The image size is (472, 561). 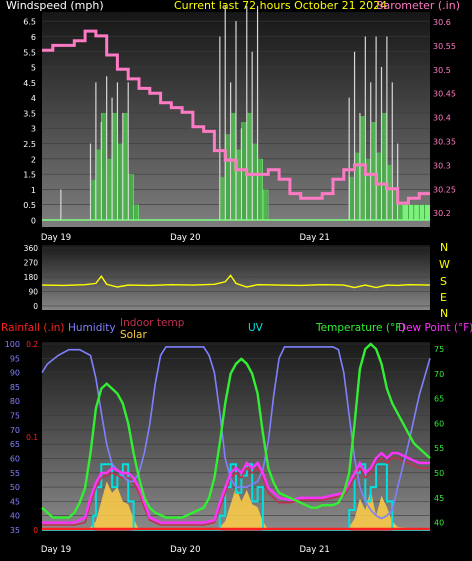 I want to click on humidity-tick-label: 60, so click(x=15, y=458).